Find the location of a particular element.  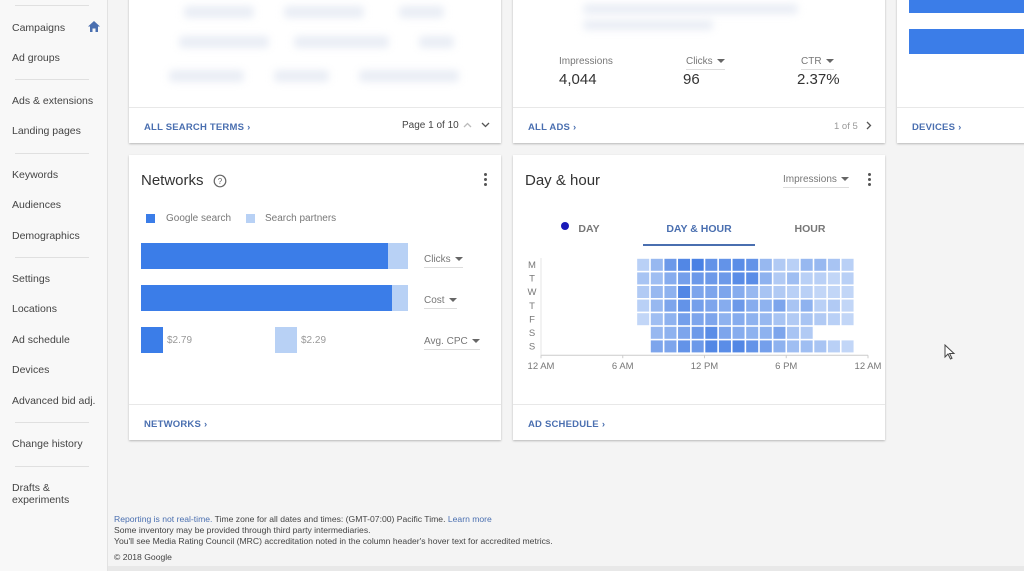

sidebar-item-settings: Settings is located at coordinates (57, 279).